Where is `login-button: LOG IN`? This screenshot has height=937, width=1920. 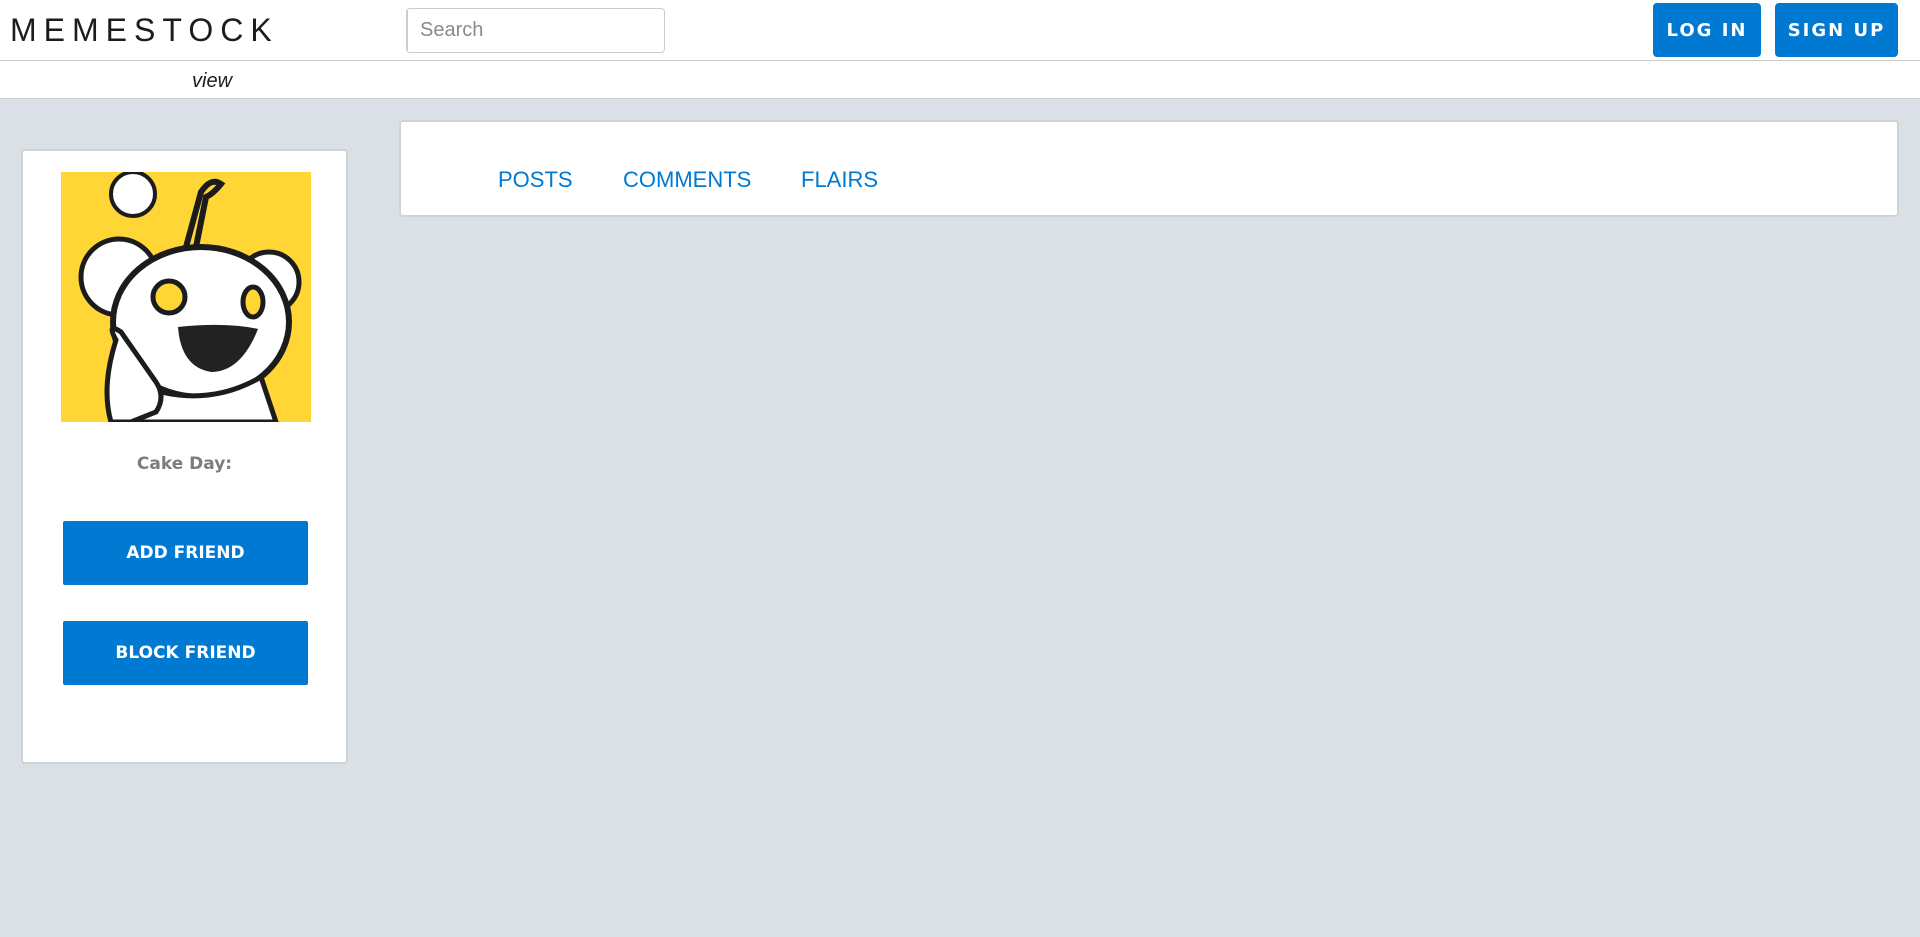 login-button: LOG IN is located at coordinates (1707, 30).